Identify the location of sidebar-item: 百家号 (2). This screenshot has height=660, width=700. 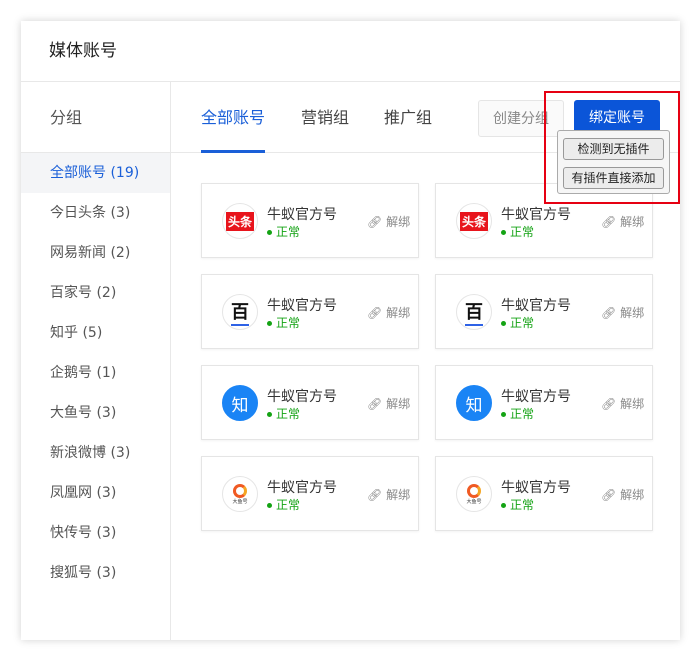
(95, 293).